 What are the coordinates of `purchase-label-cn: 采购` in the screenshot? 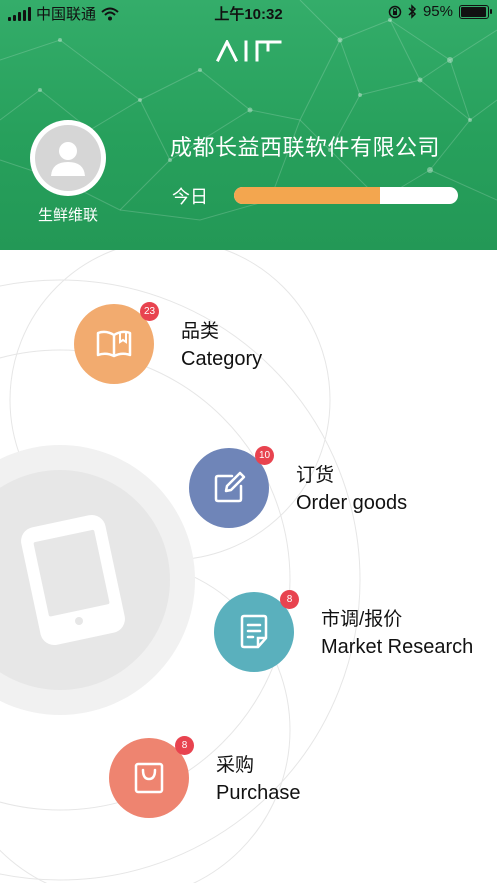 It's located at (235, 765).